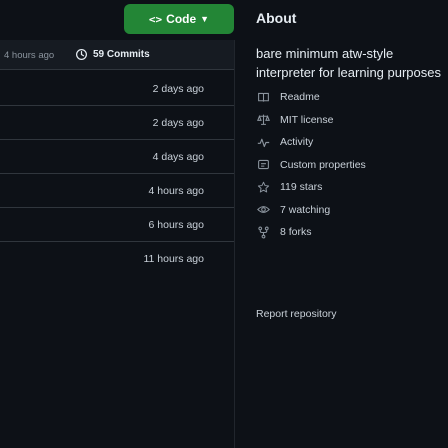 This screenshot has height=448, width=448. I want to click on about-item-license: MIT license, so click(349, 120).